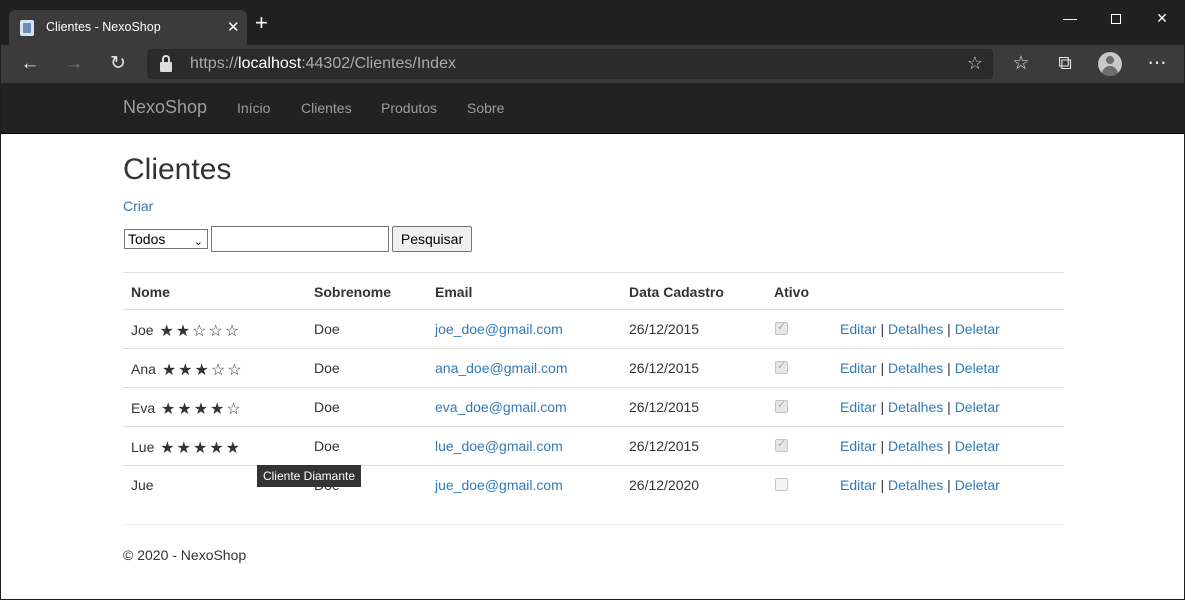 The width and height of the screenshot is (1185, 600). Describe the element at coordinates (499, 485) in the screenshot. I see `email-link: jue_doe@gmail.com` at that location.